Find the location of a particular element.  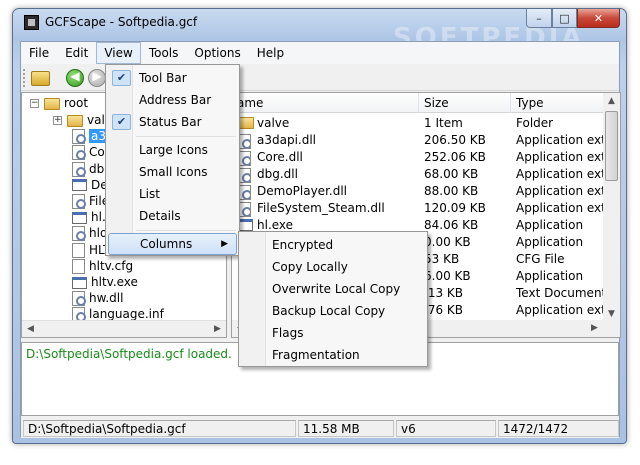

column-option-encrypted: Encrypted is located at coordinates (333, 245).